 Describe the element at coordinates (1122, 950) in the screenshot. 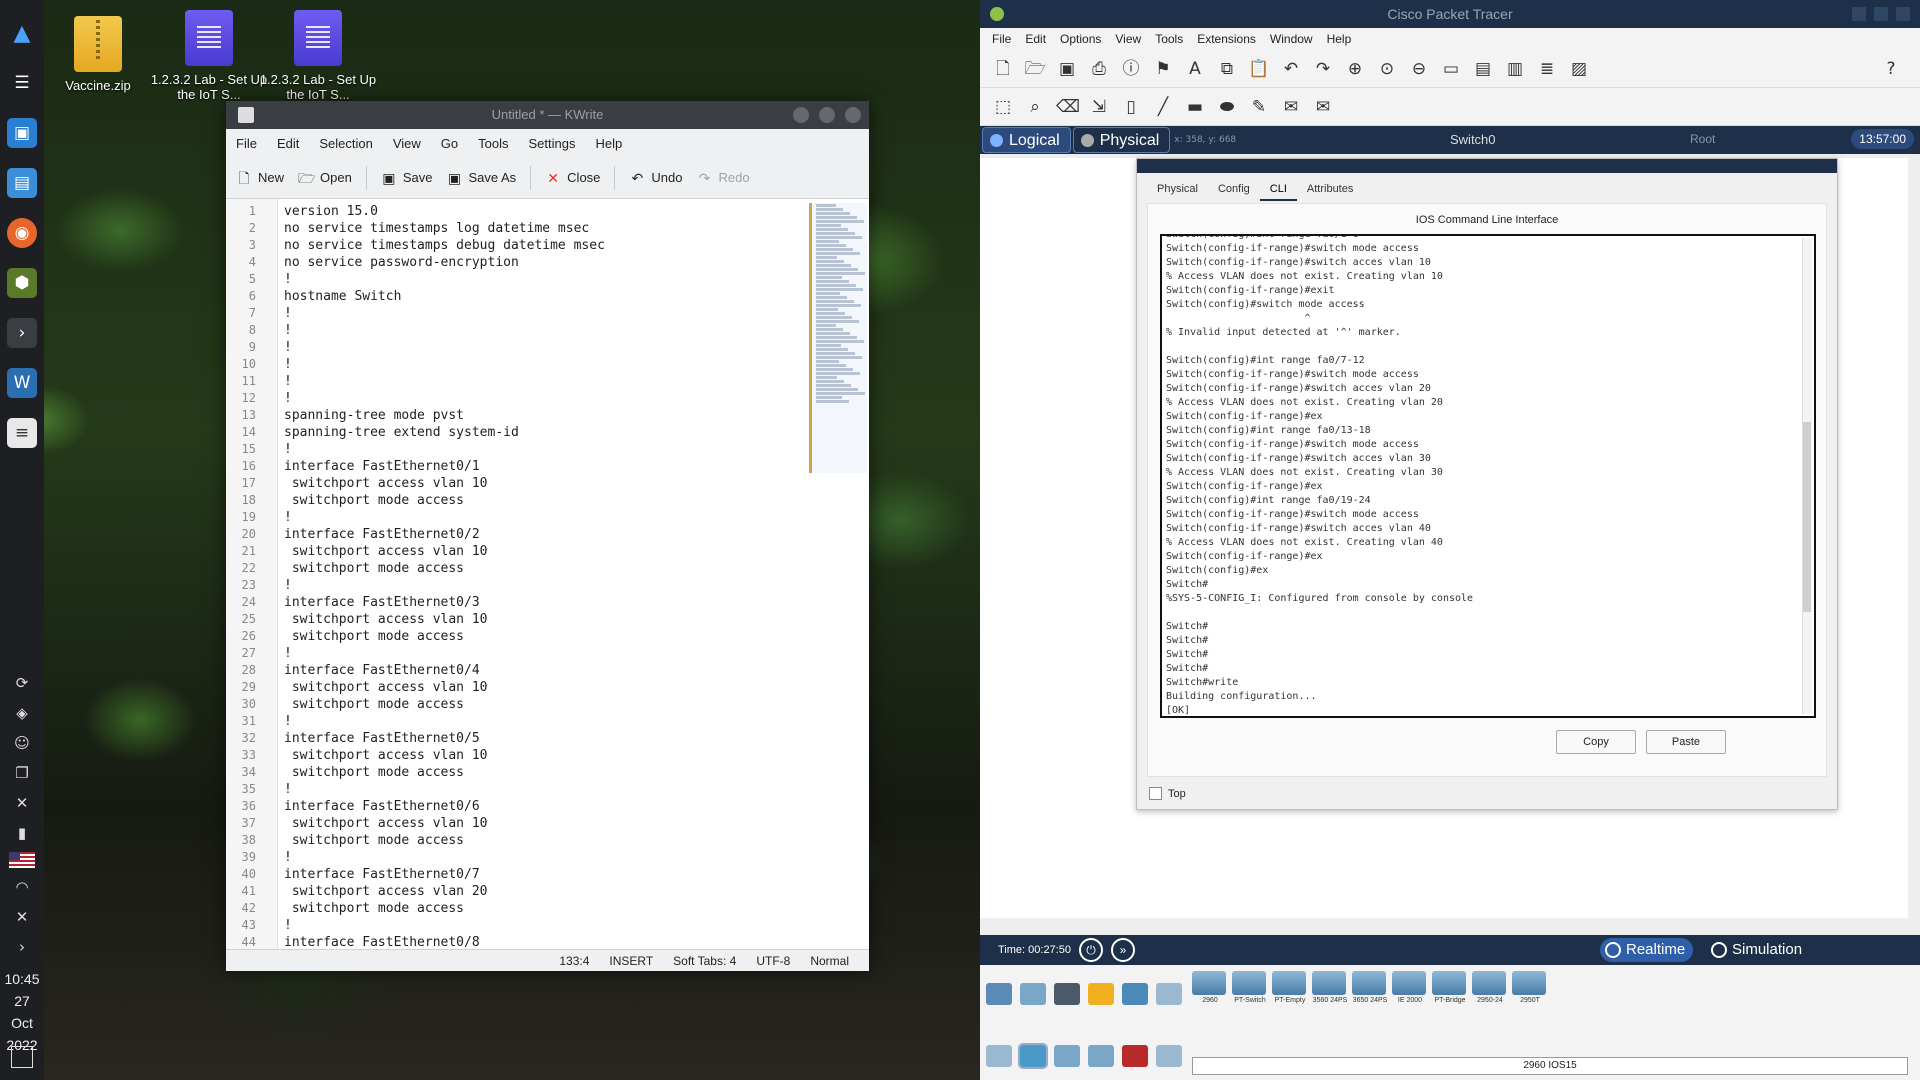

I see `fast-forward-icon: »` at that location.